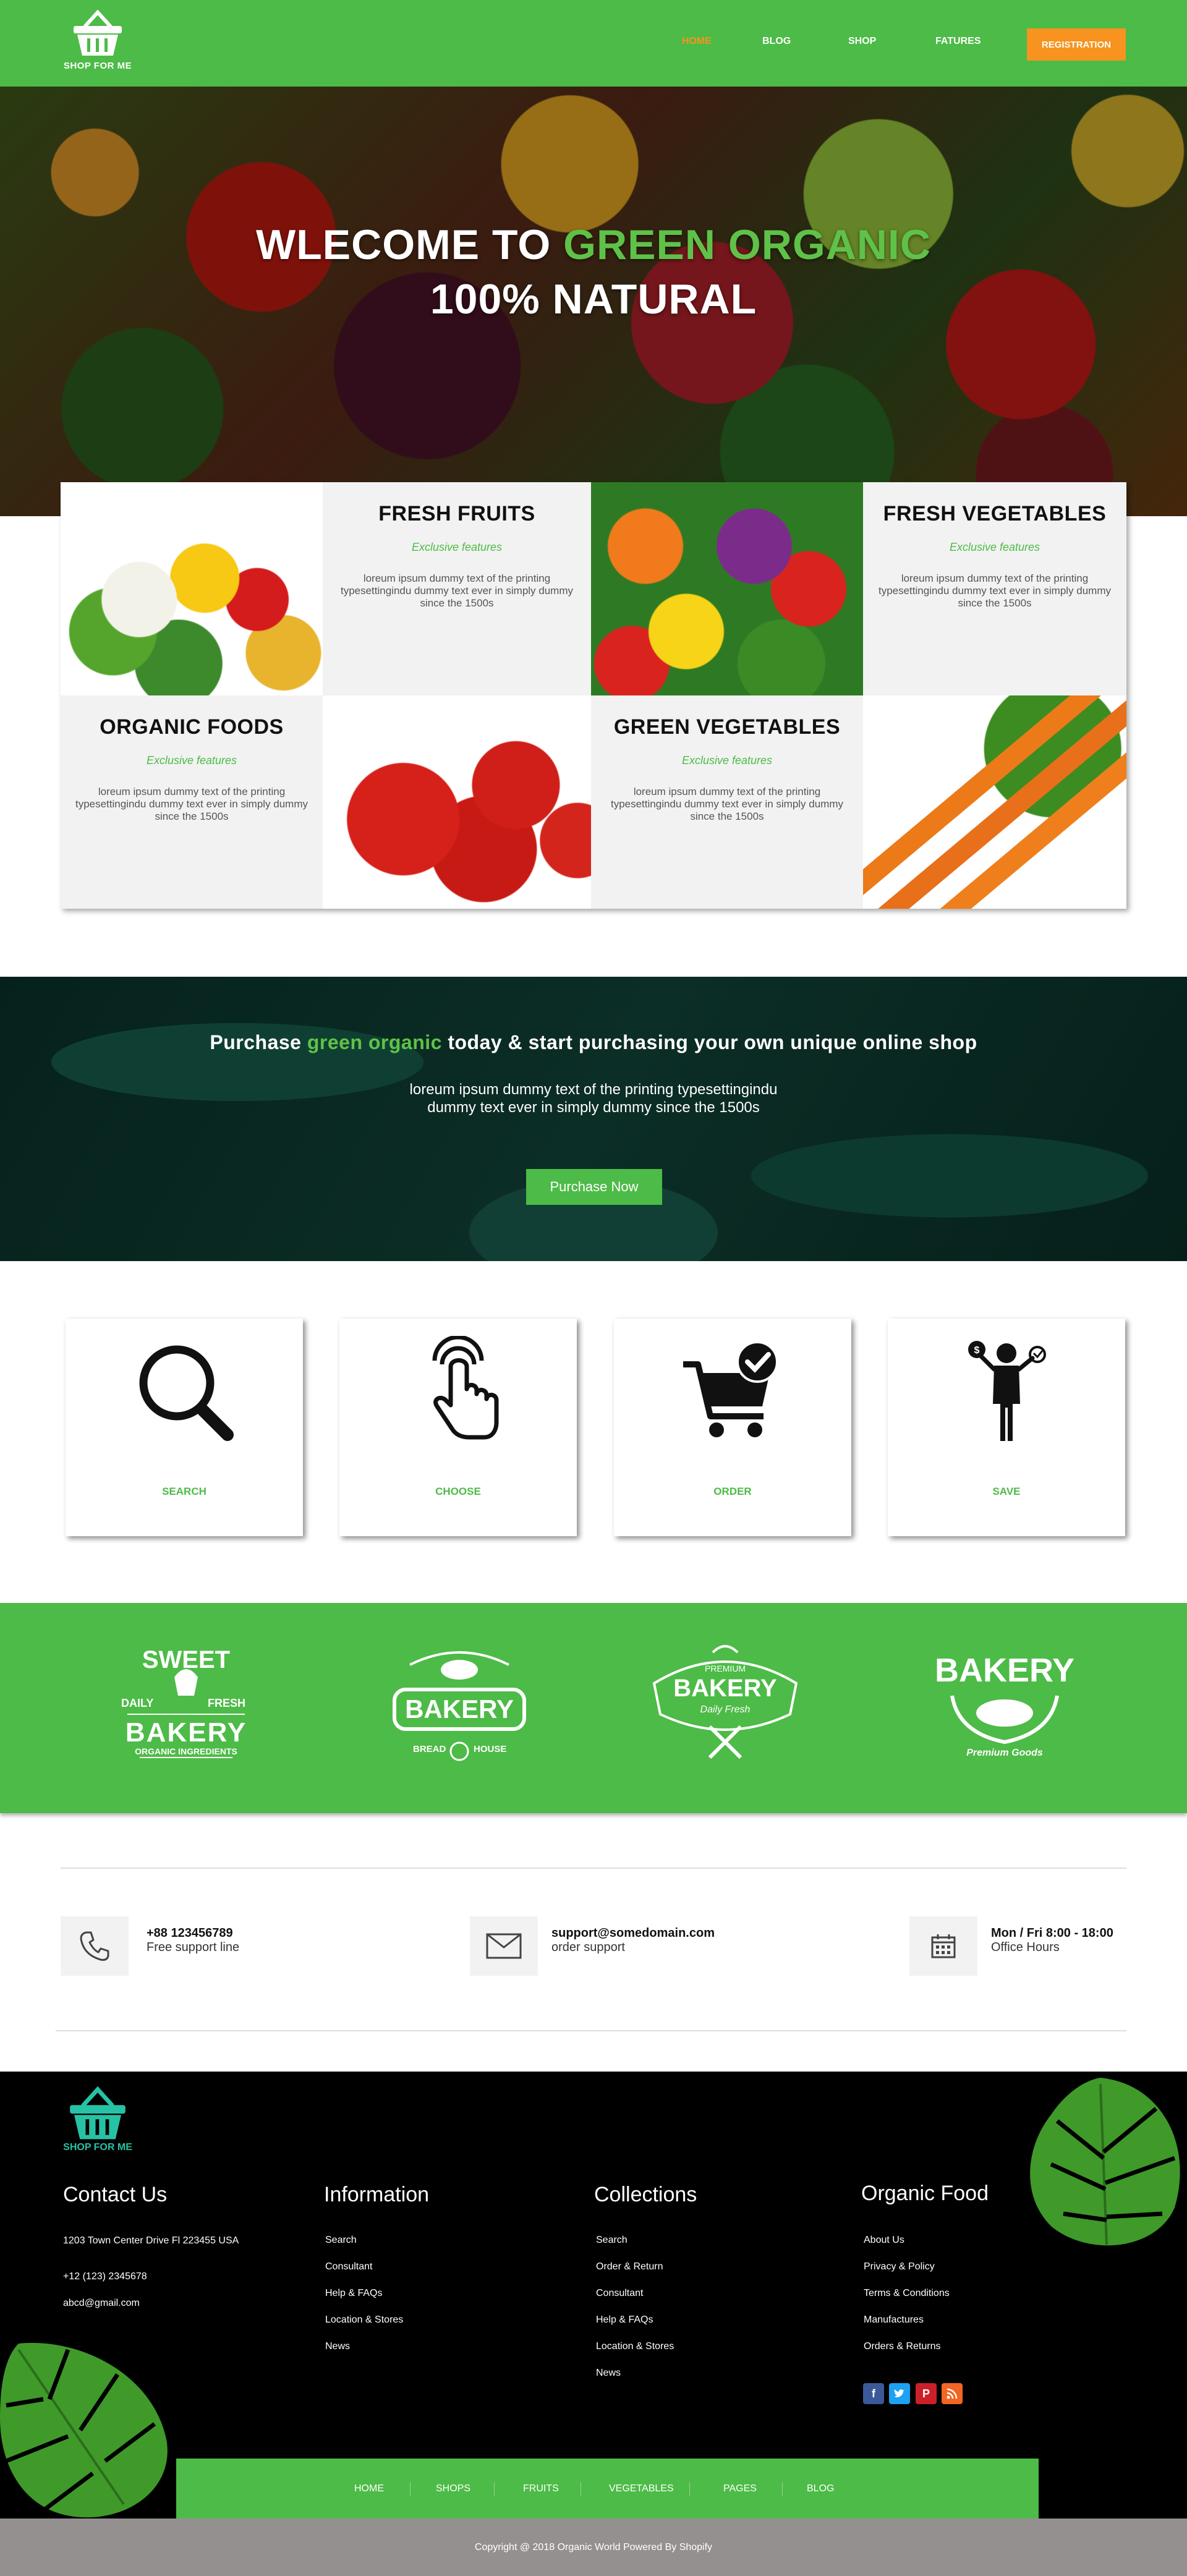 The width and height of the screenshot is (1187, 2576). What do you see at coordinates (1007, 1391) in the screenshot?
I see `businessman-money-icon: $` at bounding box center [1007, 1391].